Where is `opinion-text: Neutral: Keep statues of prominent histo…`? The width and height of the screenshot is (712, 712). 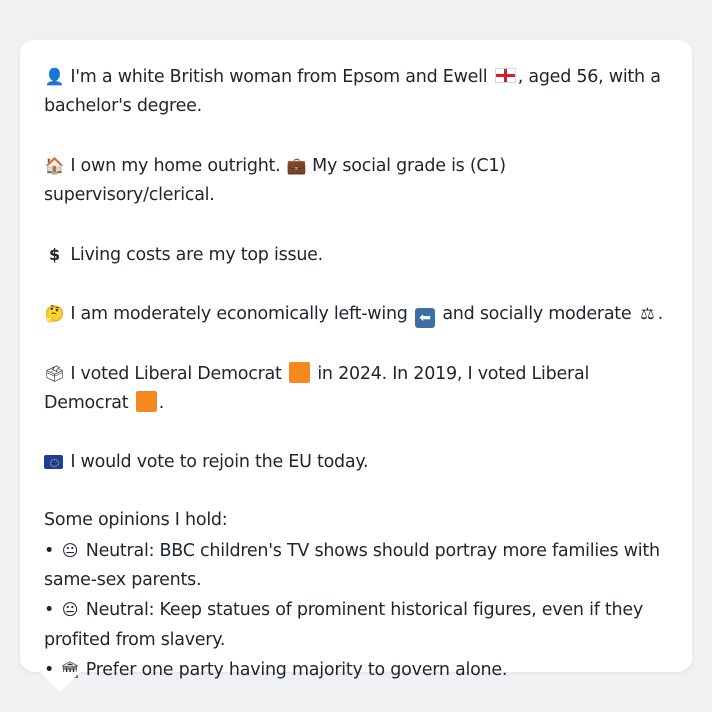
opinion-text: Neutral: Keep statues of prominent histo… is located at coordinates (343, 625).